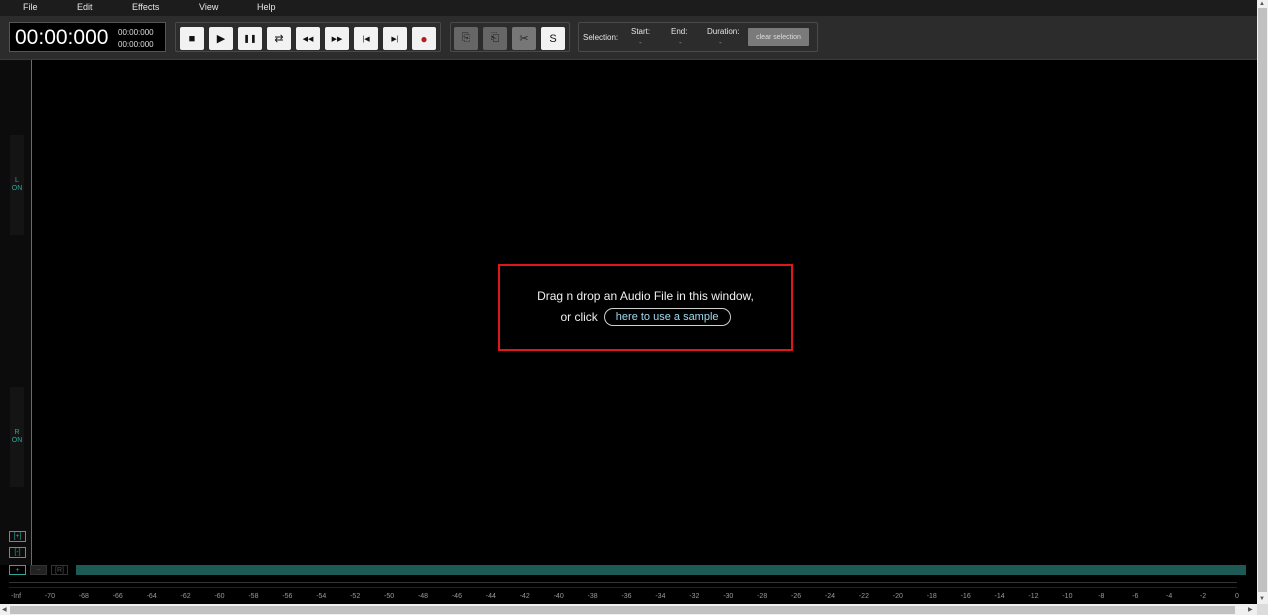 The height and width of the screenshot is (615, 1268). What do you see at coordinates (62, 37) in the screenshot?
I see `time-main: 00:00:000` at bounding box center [62, 37].